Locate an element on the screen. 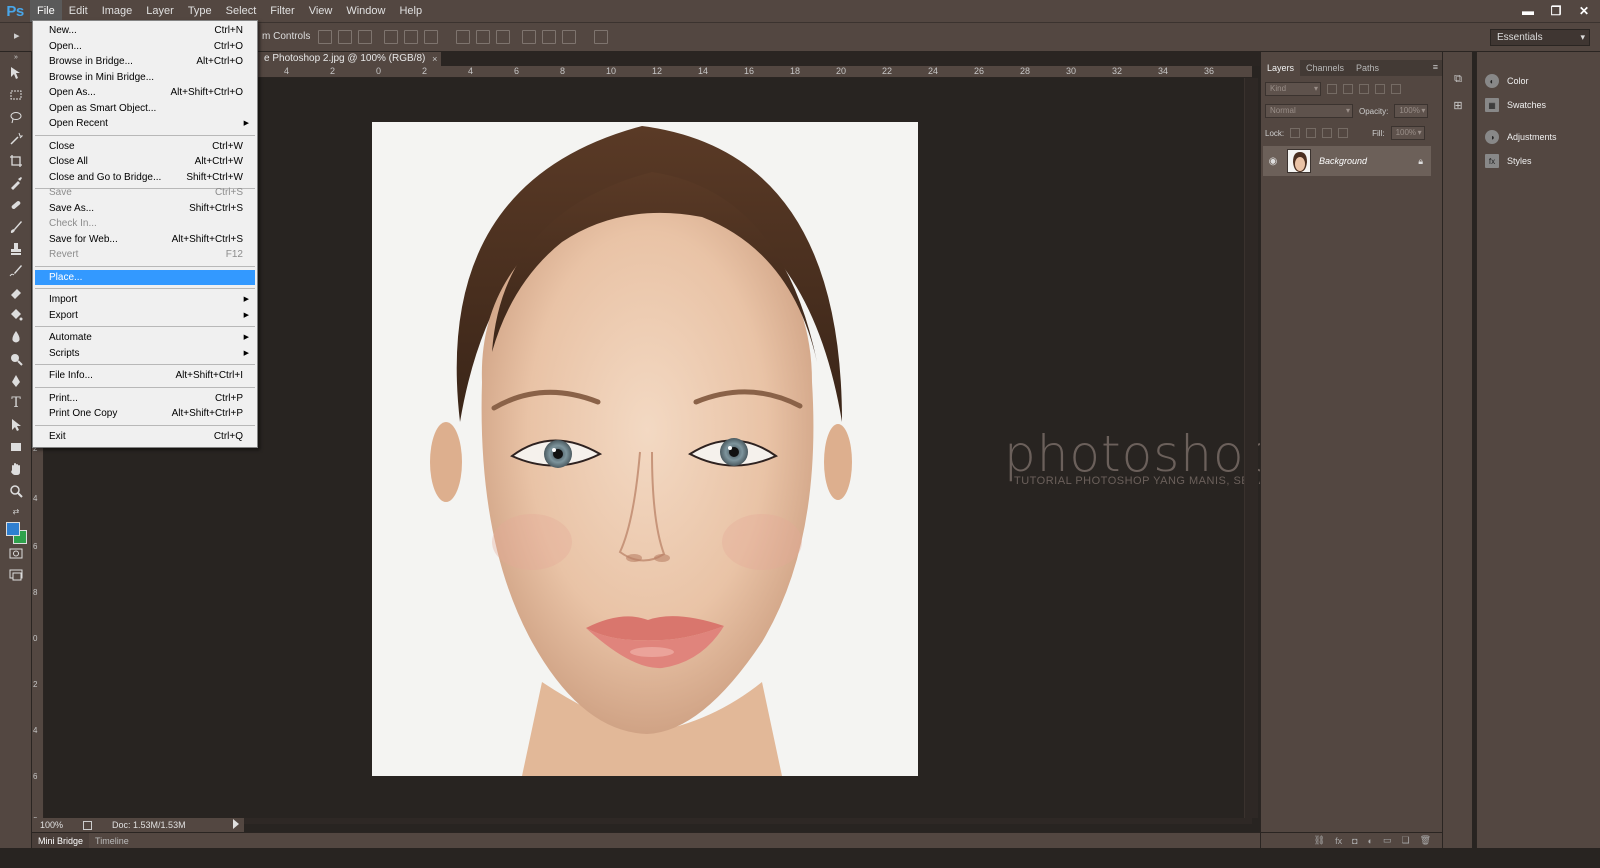  close-window-button: ✕ is located at coordinates (1584, 11).